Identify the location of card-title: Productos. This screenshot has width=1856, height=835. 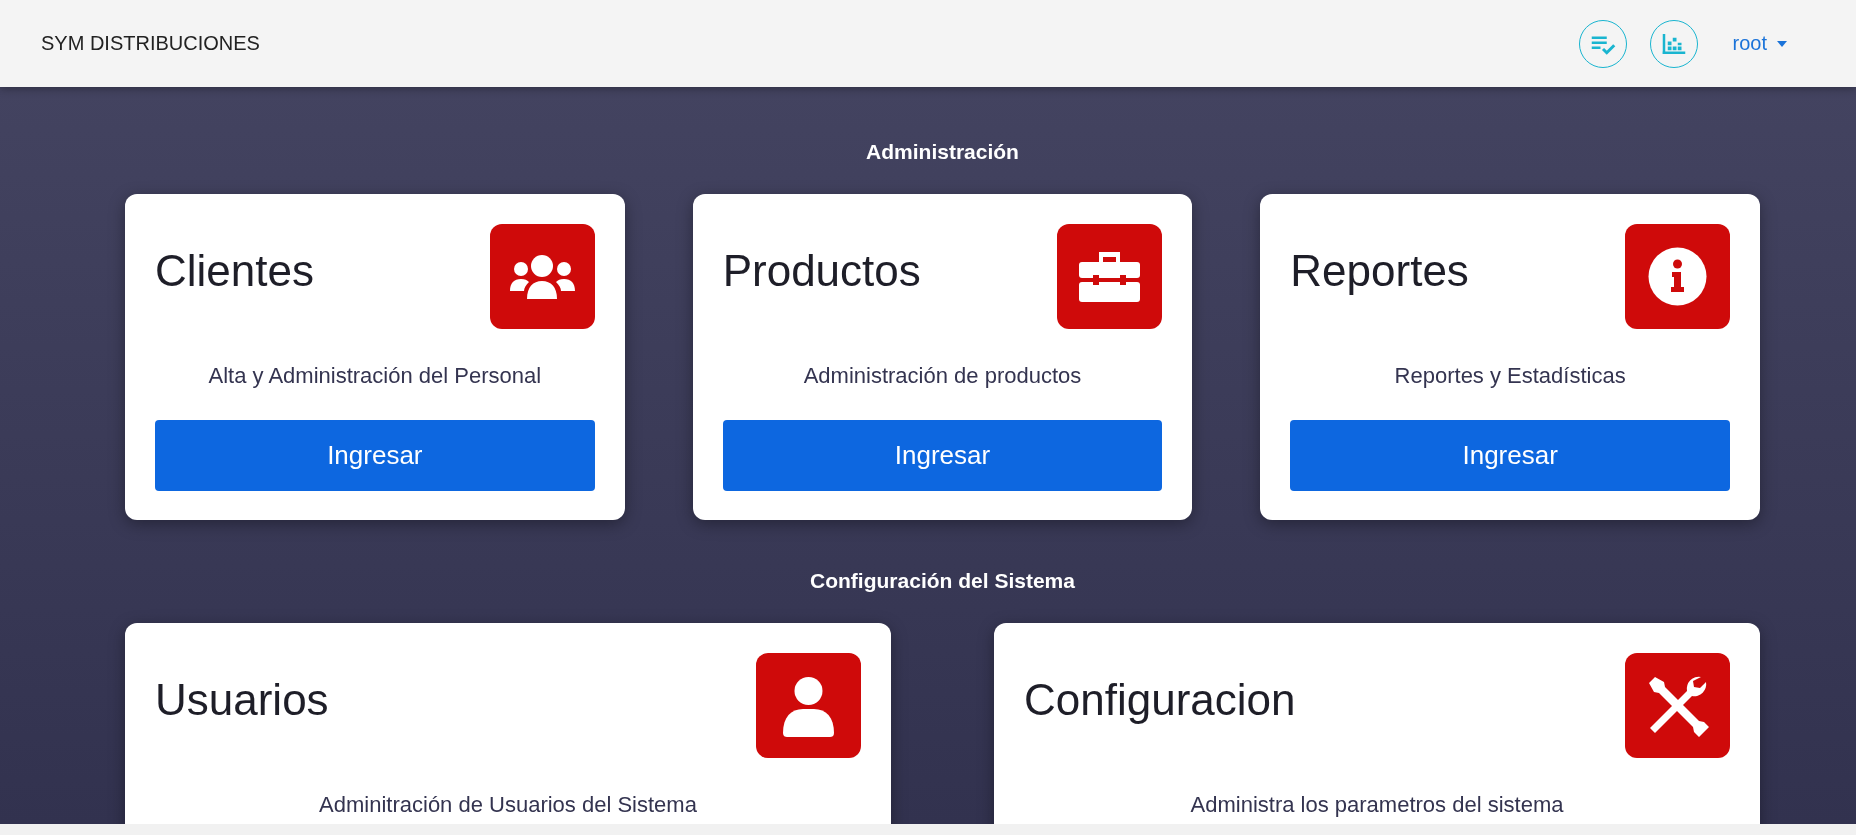
(821, 271).